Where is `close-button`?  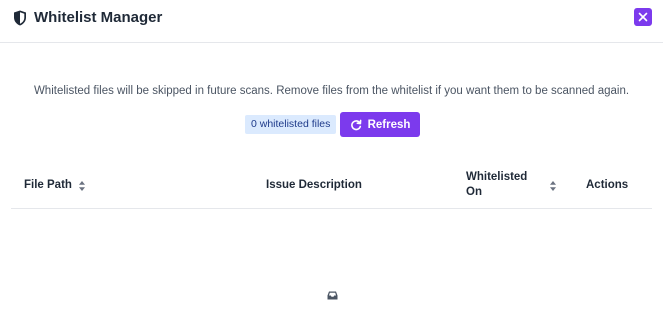 close-button is located at coordinates (643, 17).